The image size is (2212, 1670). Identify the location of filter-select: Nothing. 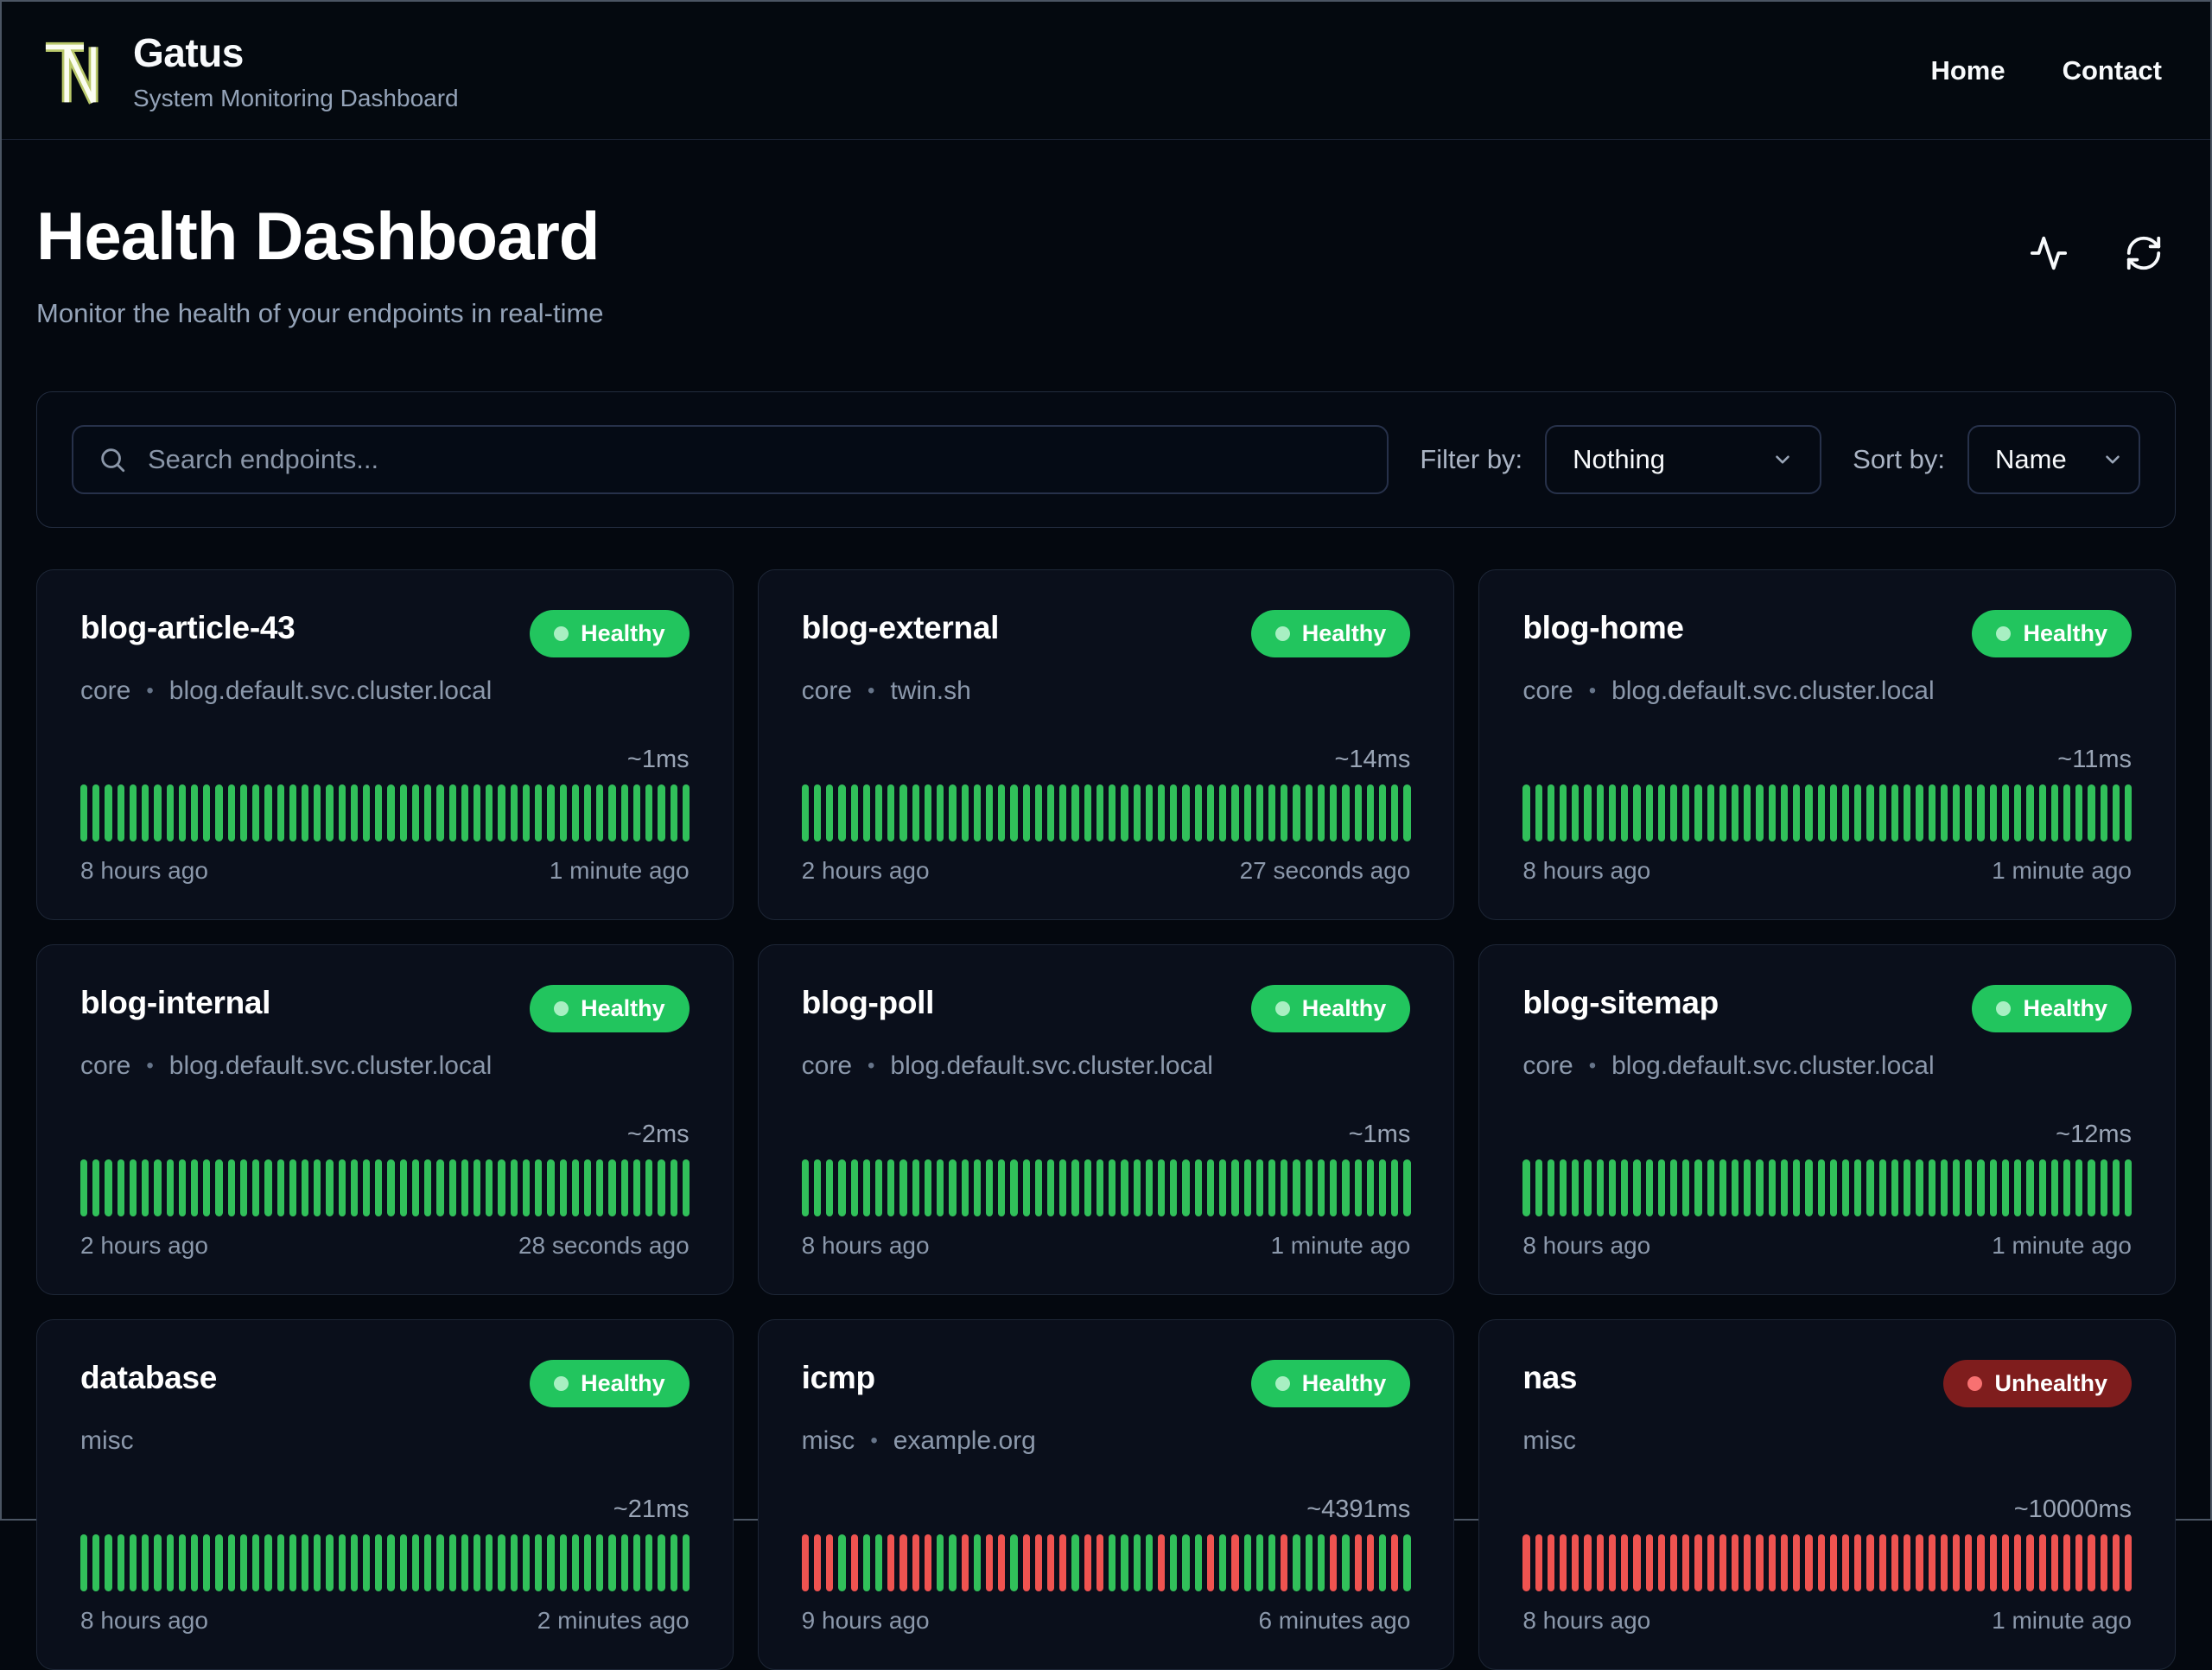
(1683, 459).